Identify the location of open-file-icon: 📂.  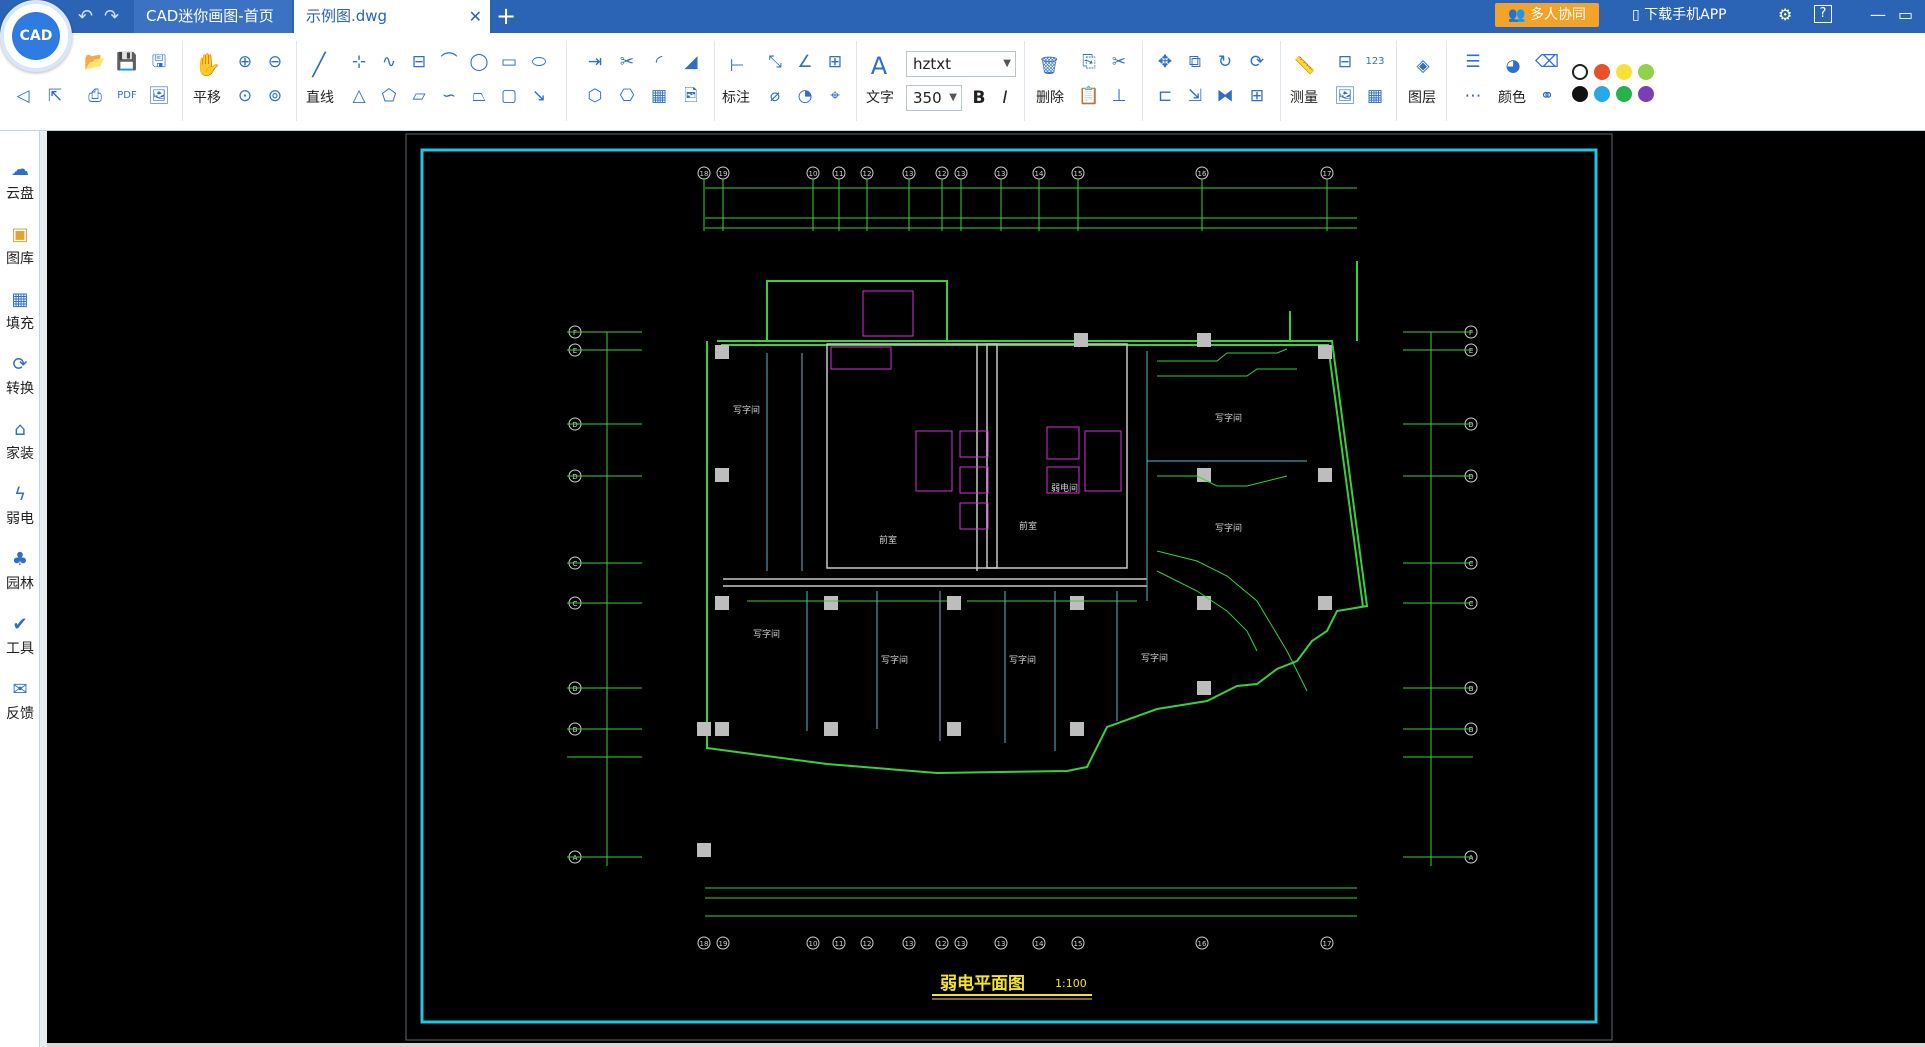
(95, 62).